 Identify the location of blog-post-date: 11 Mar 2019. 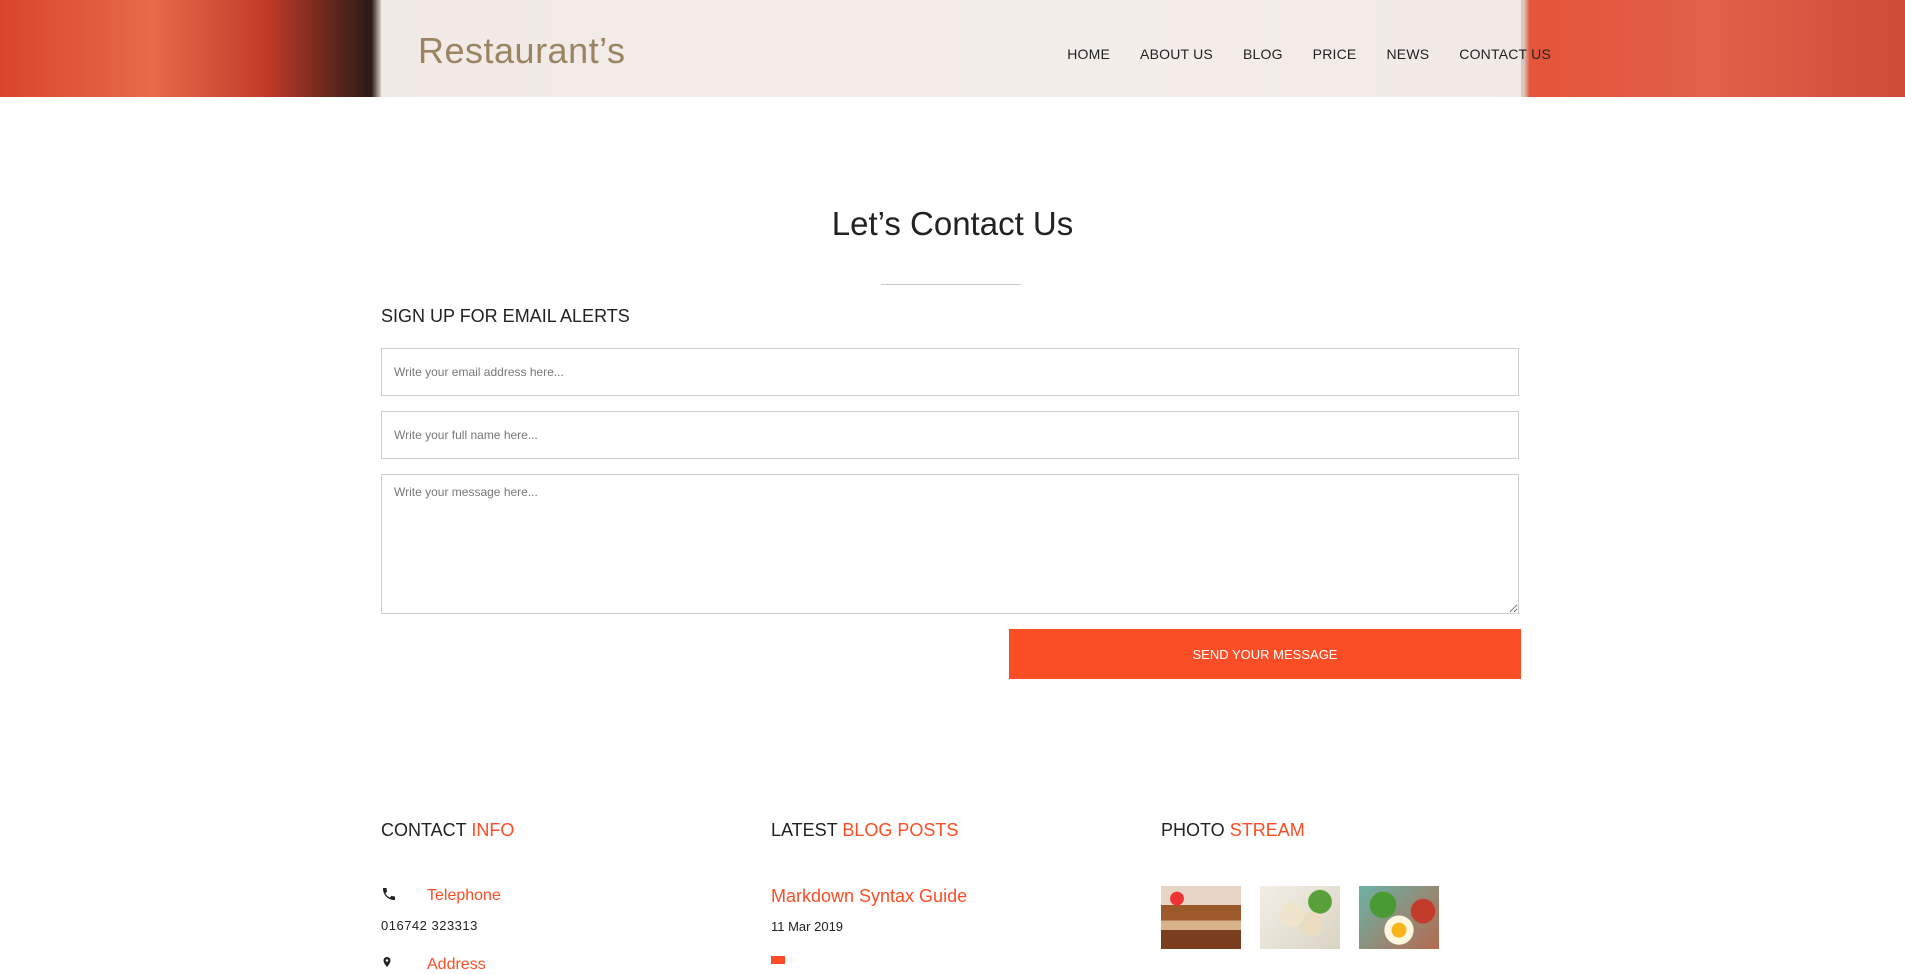
(807, 926).